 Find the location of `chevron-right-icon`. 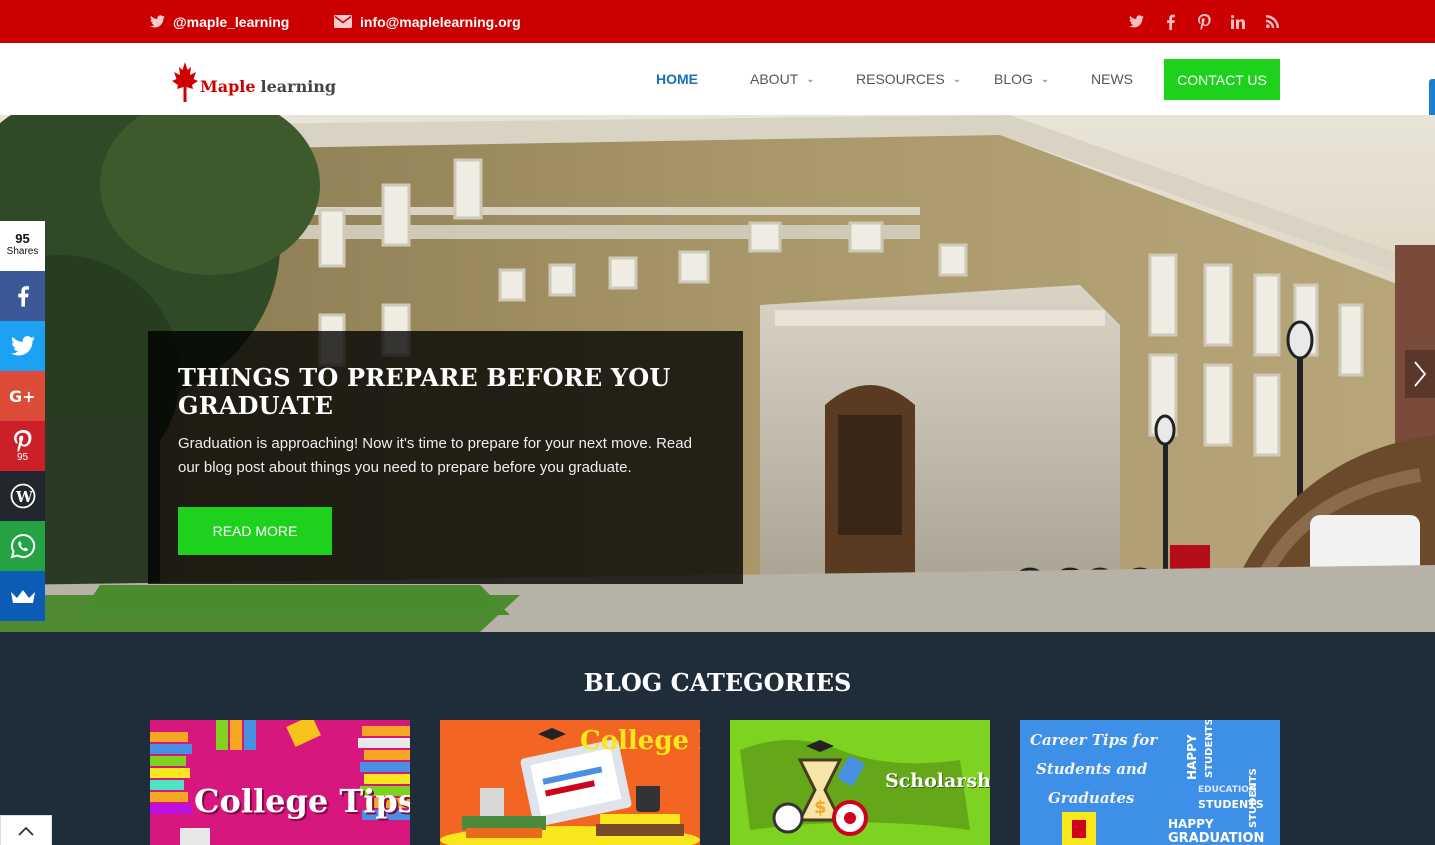

chevron-right-icon is located at coordinates (1420, 374).